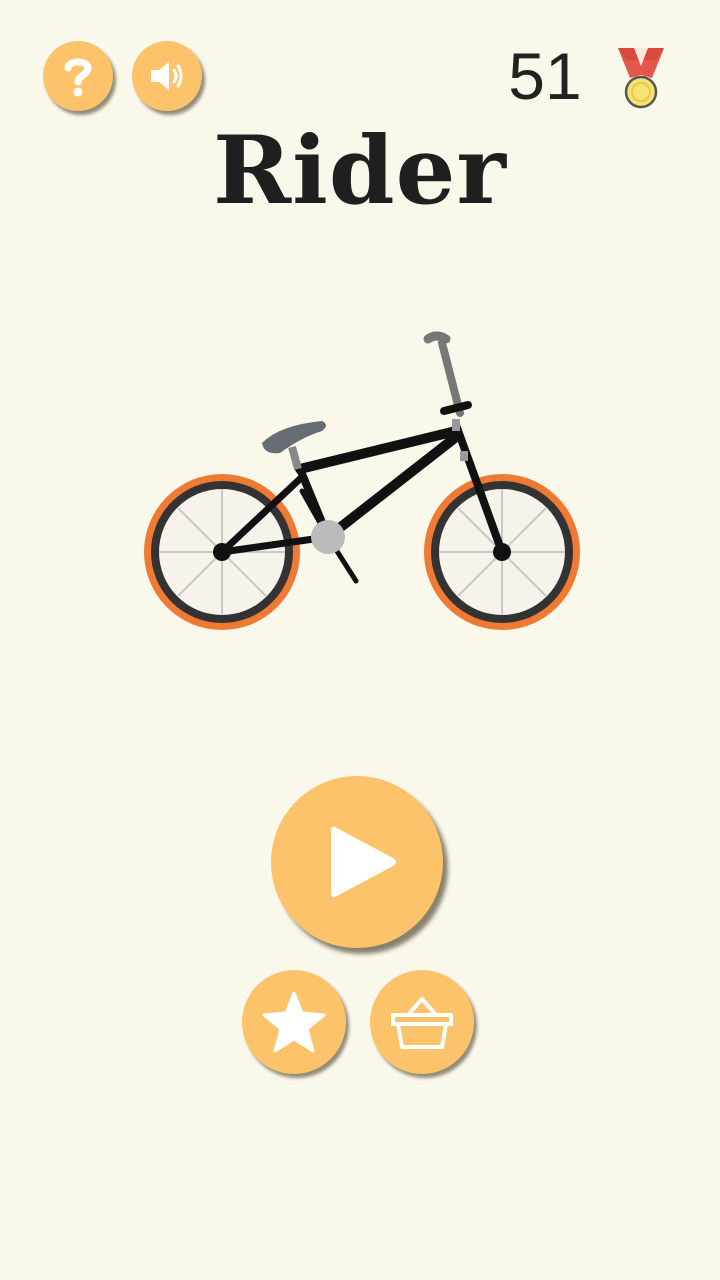 The width and height of the screenshot is (720, 1280). I want to click on play-button, so click(357, 862).